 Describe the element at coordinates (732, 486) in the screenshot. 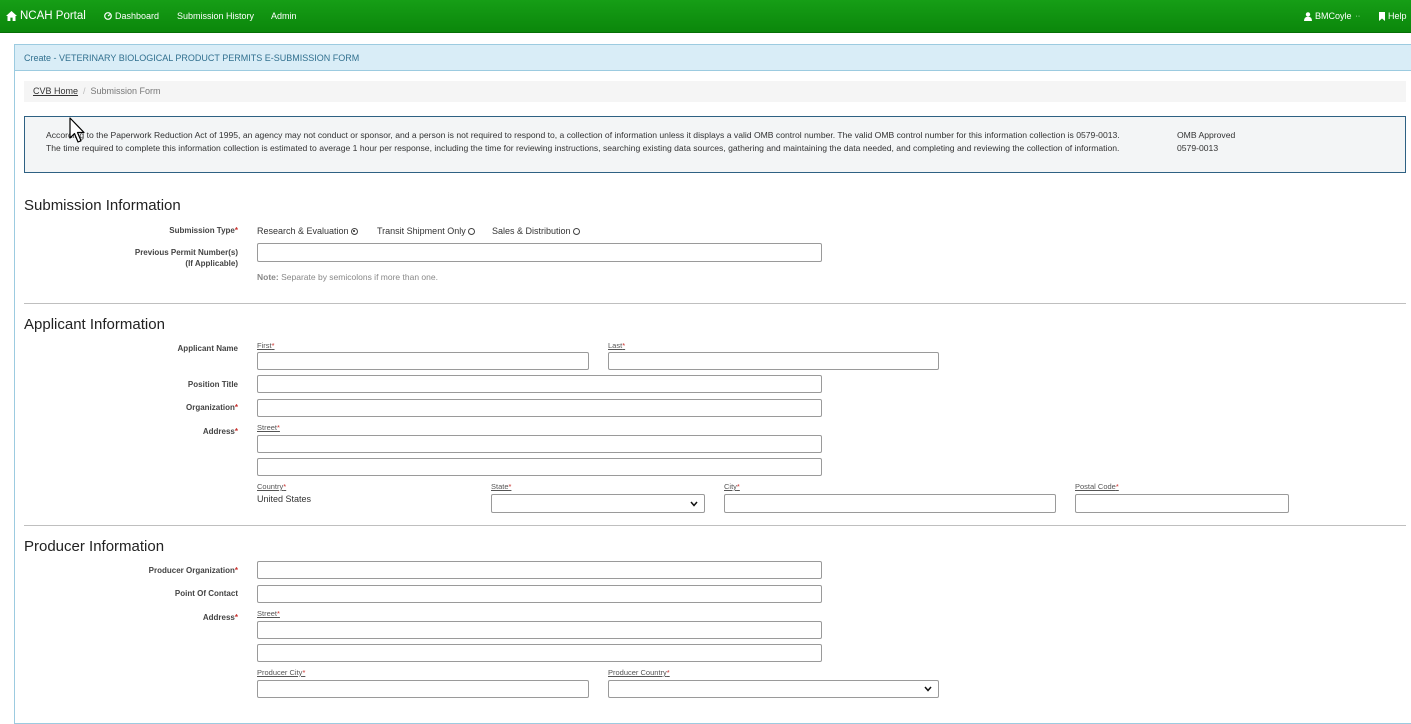

I see `city-label: City*` at that location.